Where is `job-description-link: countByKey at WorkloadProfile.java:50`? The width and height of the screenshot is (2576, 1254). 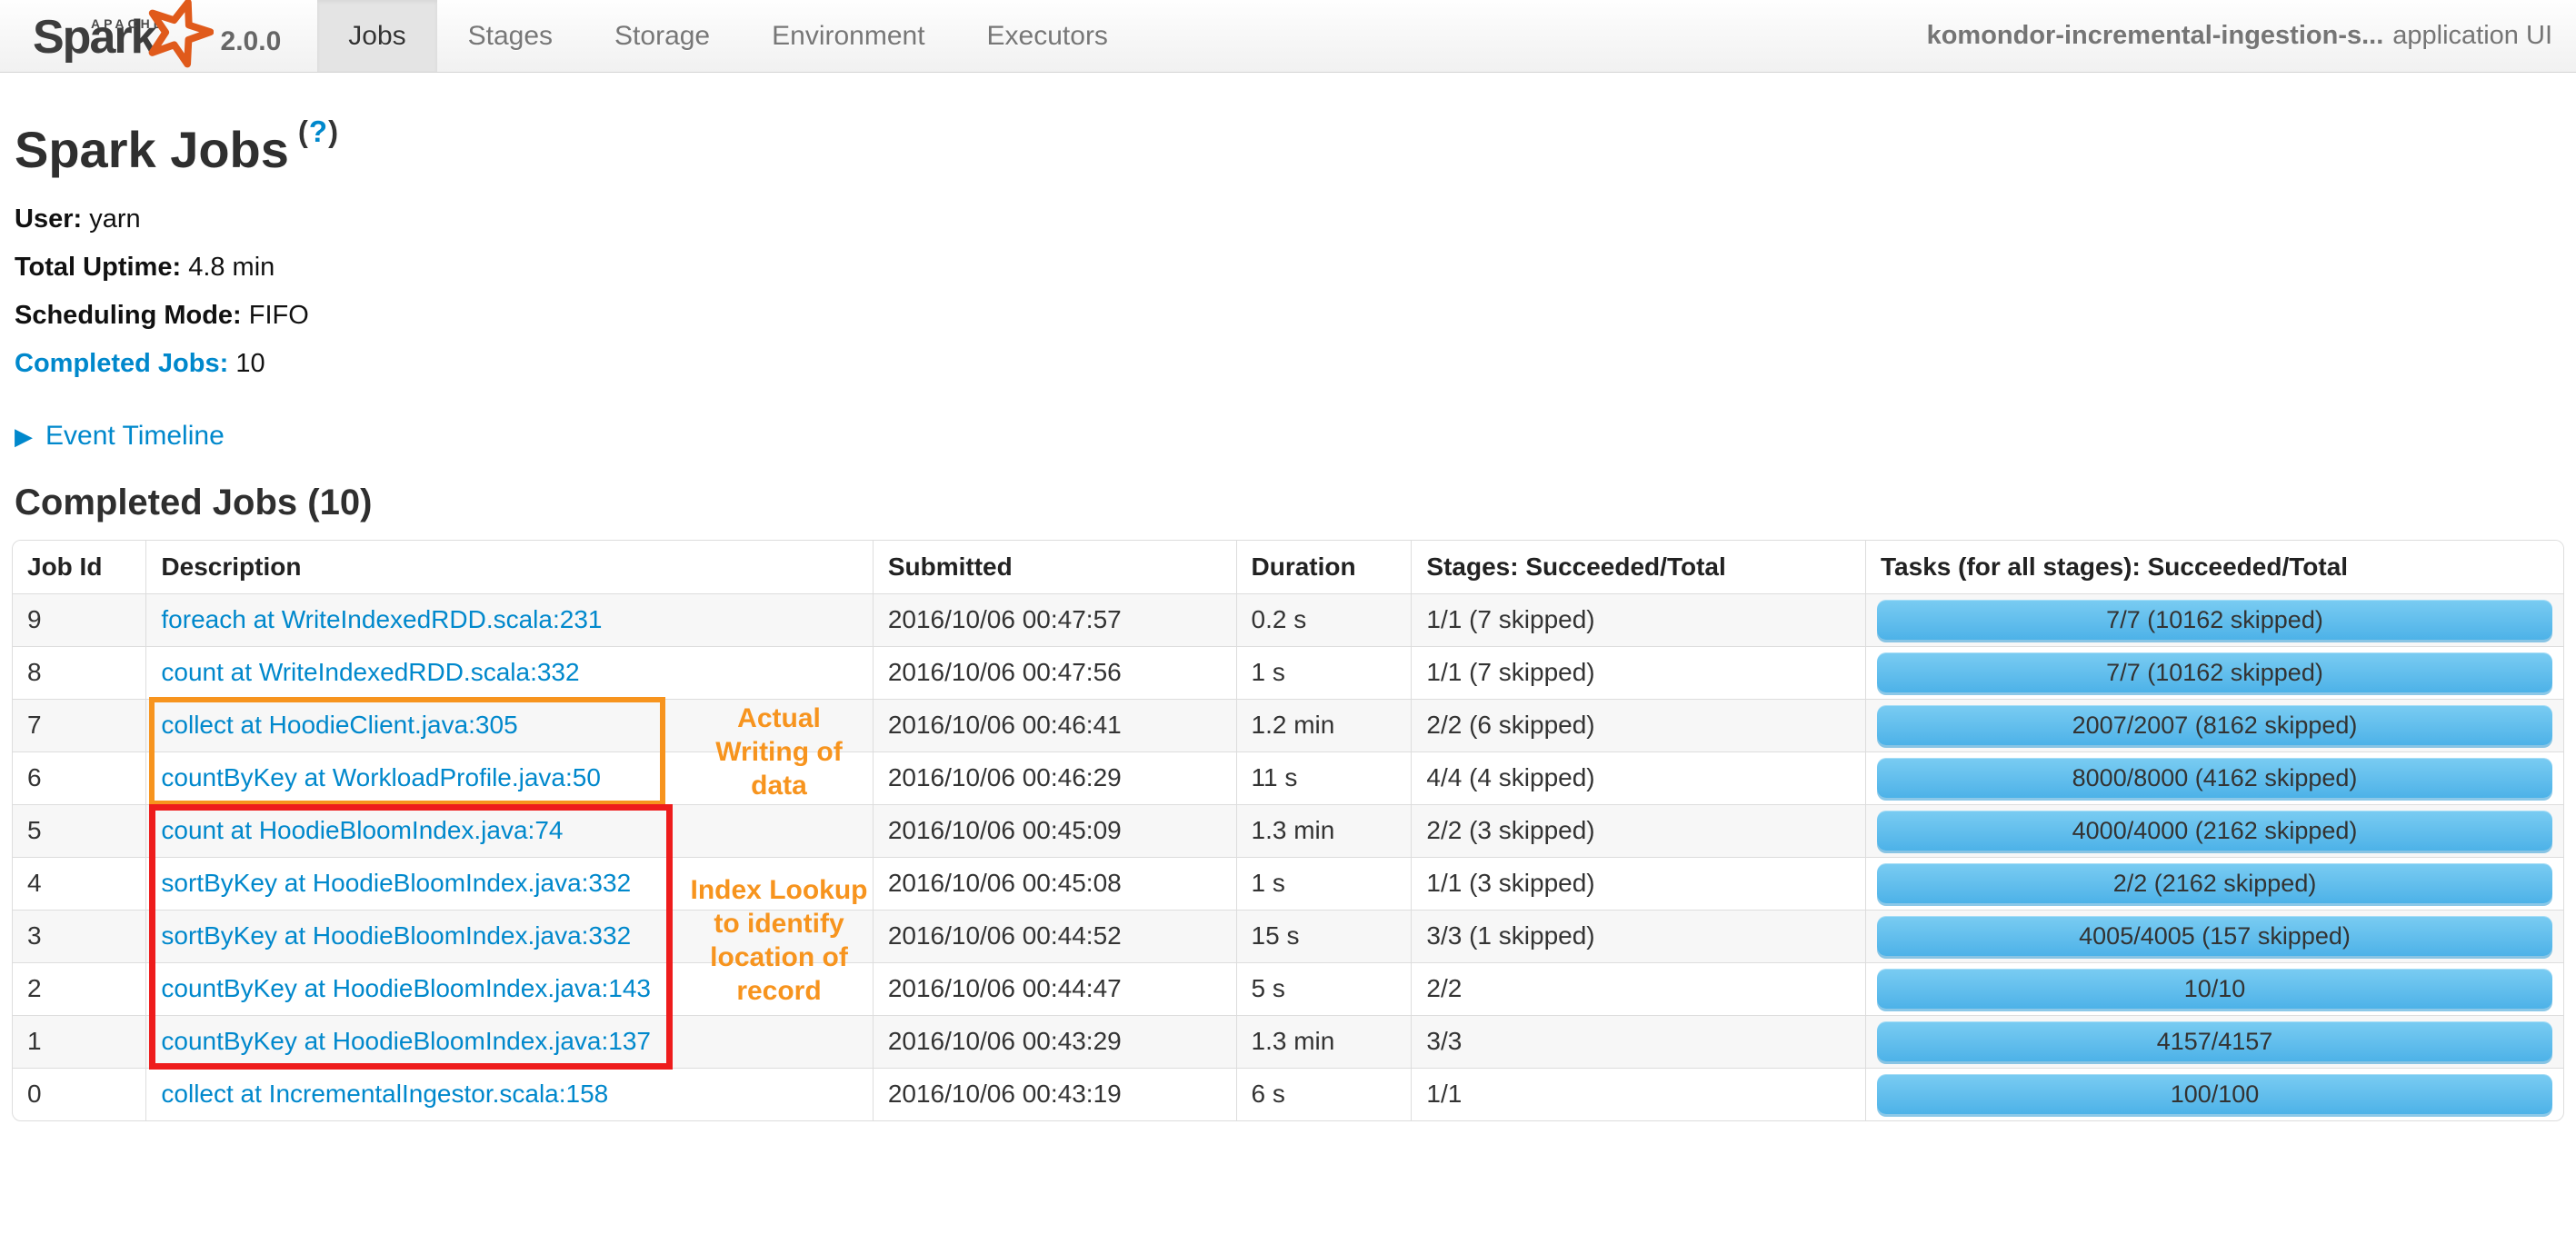 job-description-link: countByKey at WorkloadProfile.java:50 is located at coordinates (381, 777).